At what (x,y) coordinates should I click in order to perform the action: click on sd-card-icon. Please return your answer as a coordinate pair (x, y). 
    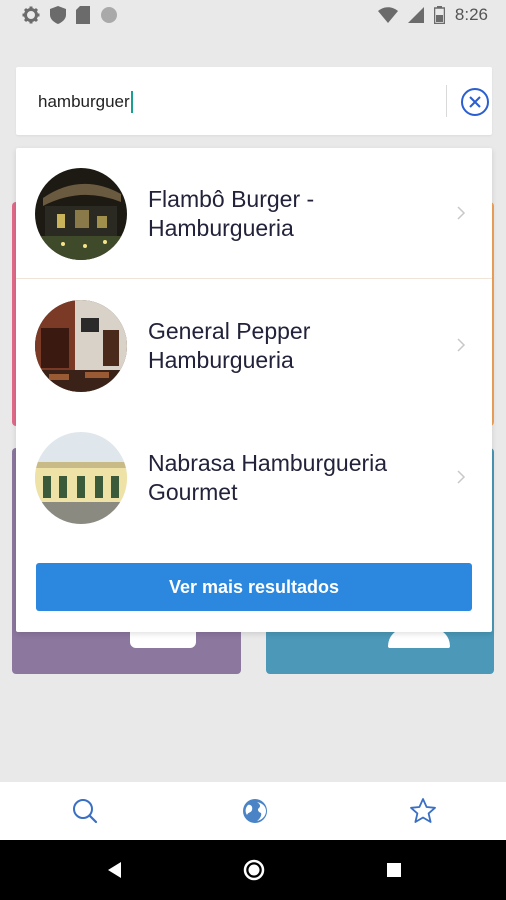
    Looking at the image, I should click on (83, 15).